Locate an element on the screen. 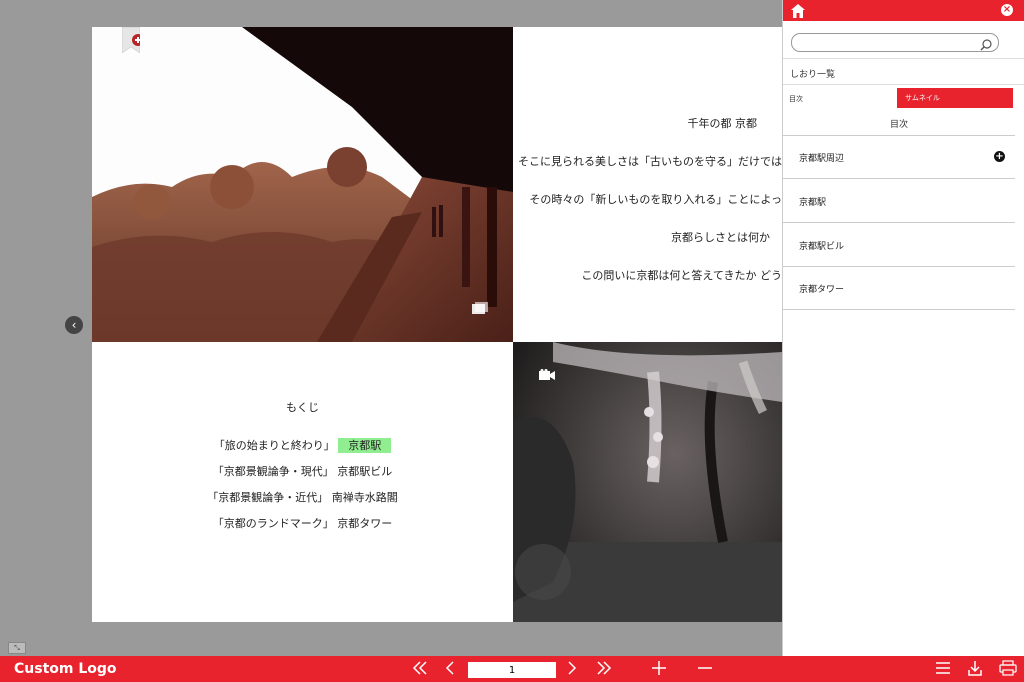 Image resolution: width=1024 pixels, height=682 pixels. contents-link: 京都タワー is located at coordinates (364, 523).